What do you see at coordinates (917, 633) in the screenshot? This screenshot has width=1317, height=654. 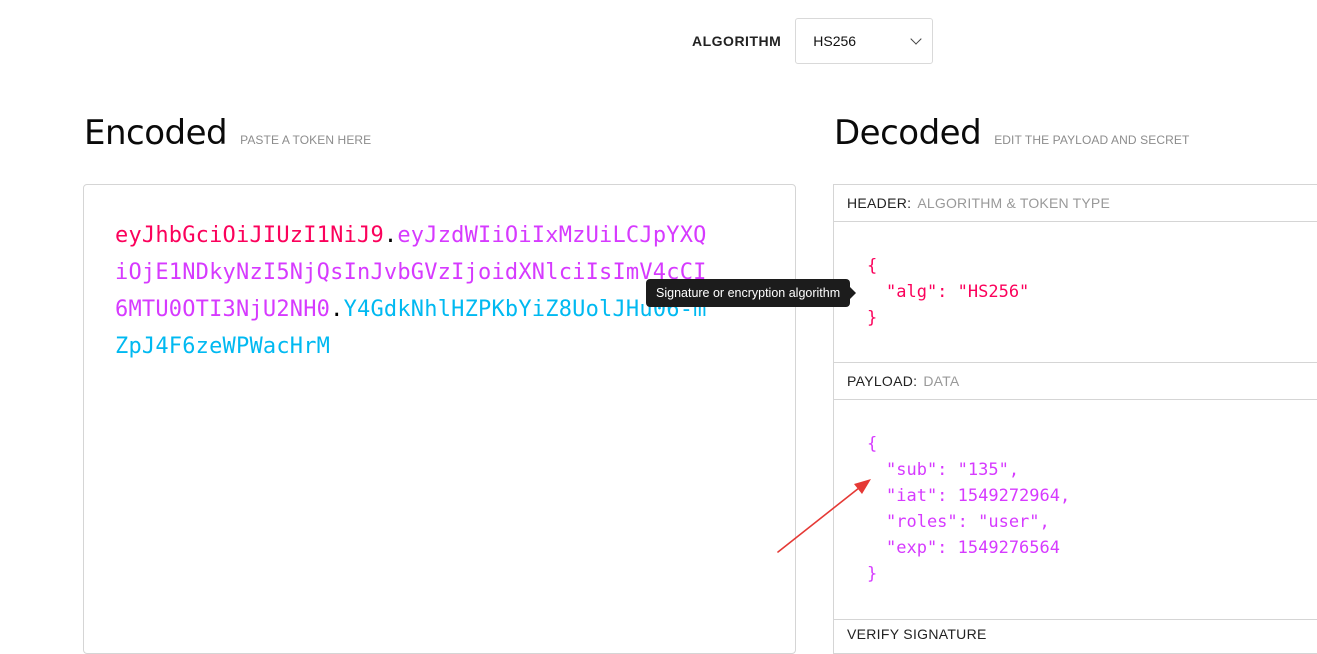 I see `signature-panel-label: VERIFY SIGNATURE` at bounding box center [917, 633].